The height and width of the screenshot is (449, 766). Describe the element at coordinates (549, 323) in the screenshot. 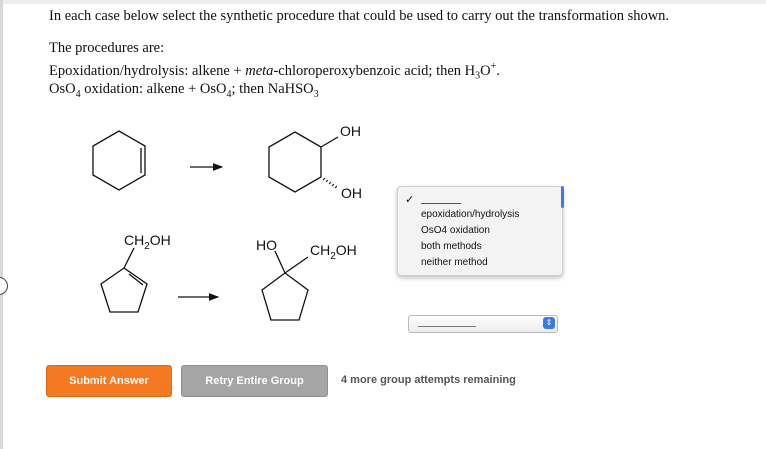

I see `select-arrows-icon: ⇕` at that location.